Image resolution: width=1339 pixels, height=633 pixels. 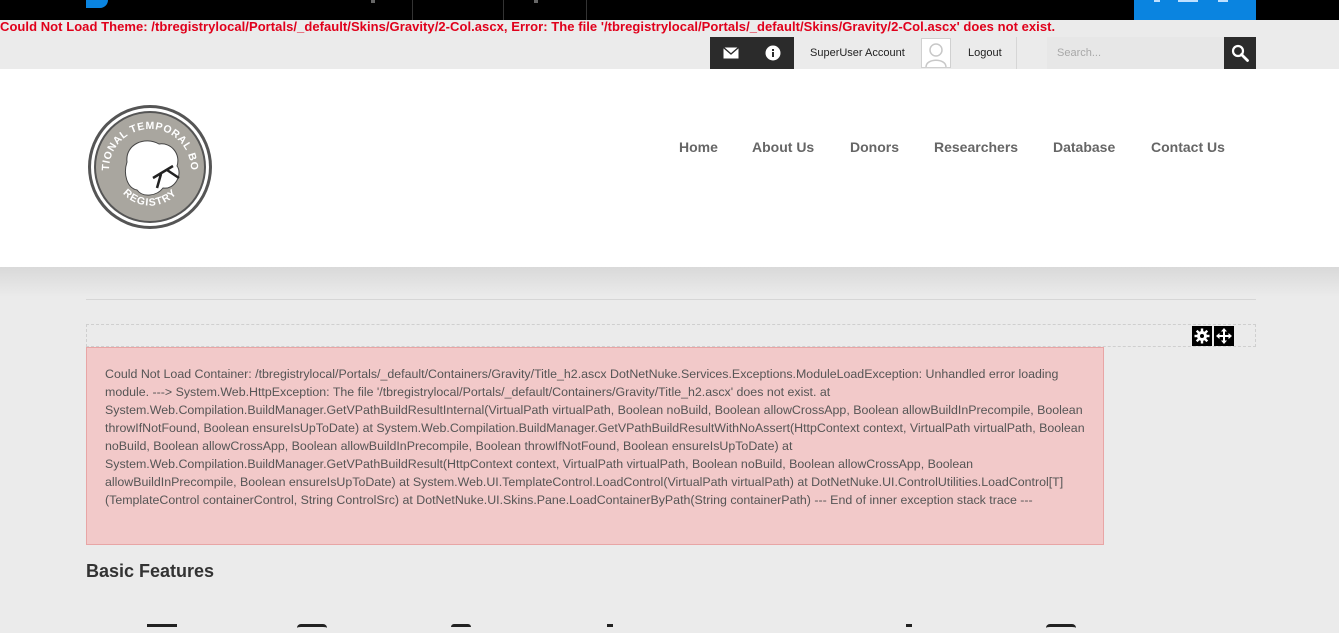 I want to click on notifications-button, so click(x=773, y=53).